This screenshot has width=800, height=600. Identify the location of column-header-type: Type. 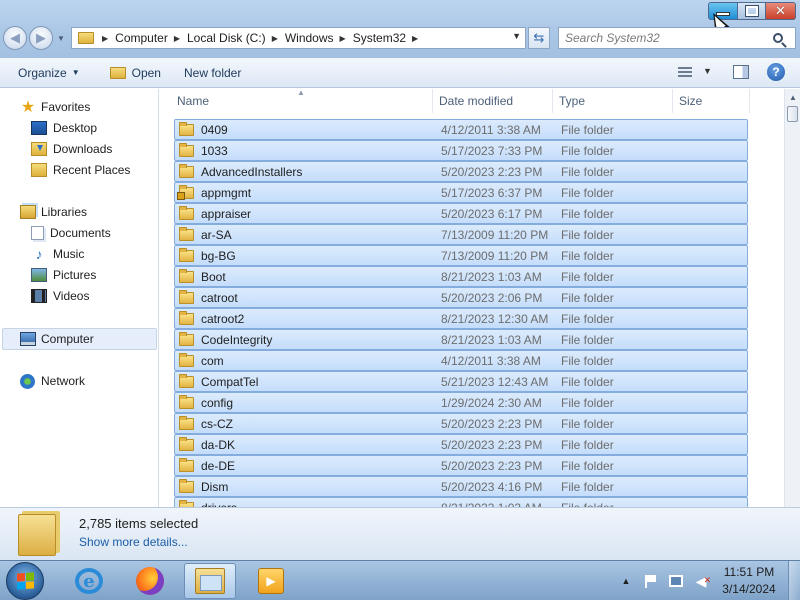
(613, 101).